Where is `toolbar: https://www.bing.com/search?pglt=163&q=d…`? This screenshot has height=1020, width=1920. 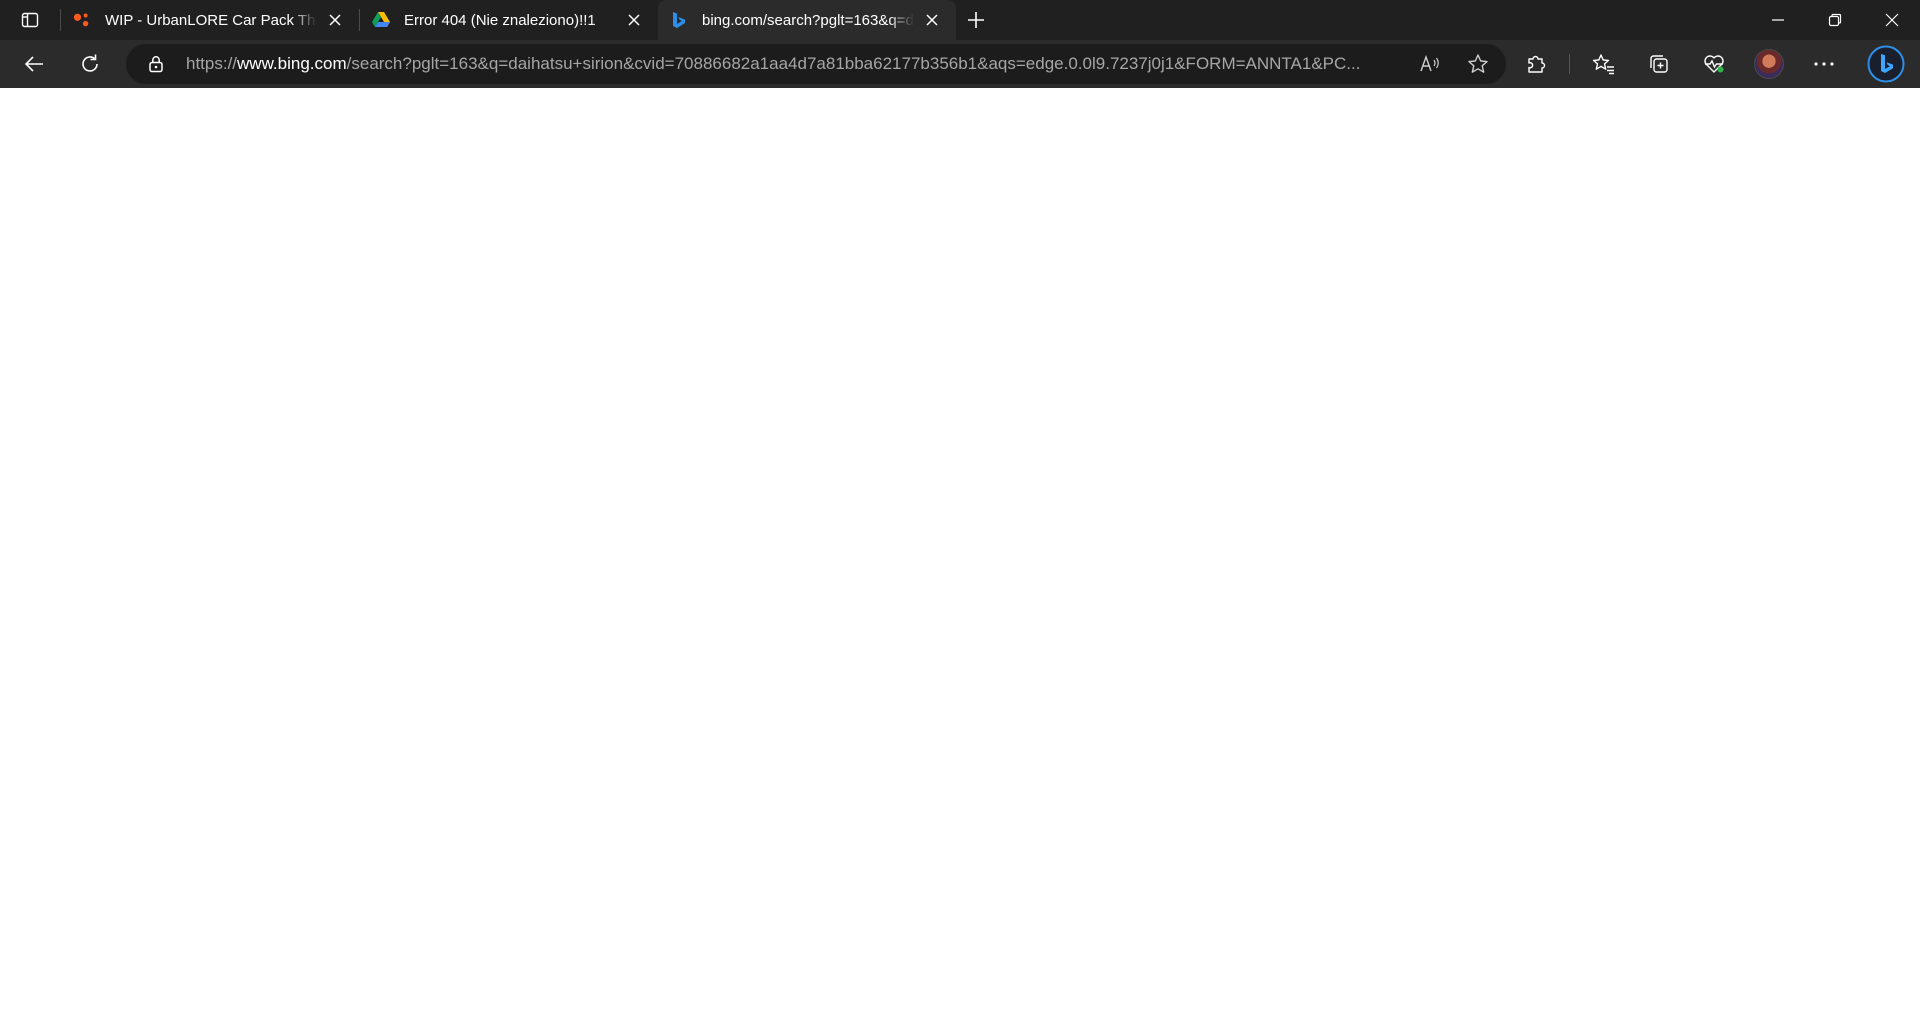 toolbar: https://www.bing.com/search?pglt=163&q=d… is located at coordinates (960, 64).